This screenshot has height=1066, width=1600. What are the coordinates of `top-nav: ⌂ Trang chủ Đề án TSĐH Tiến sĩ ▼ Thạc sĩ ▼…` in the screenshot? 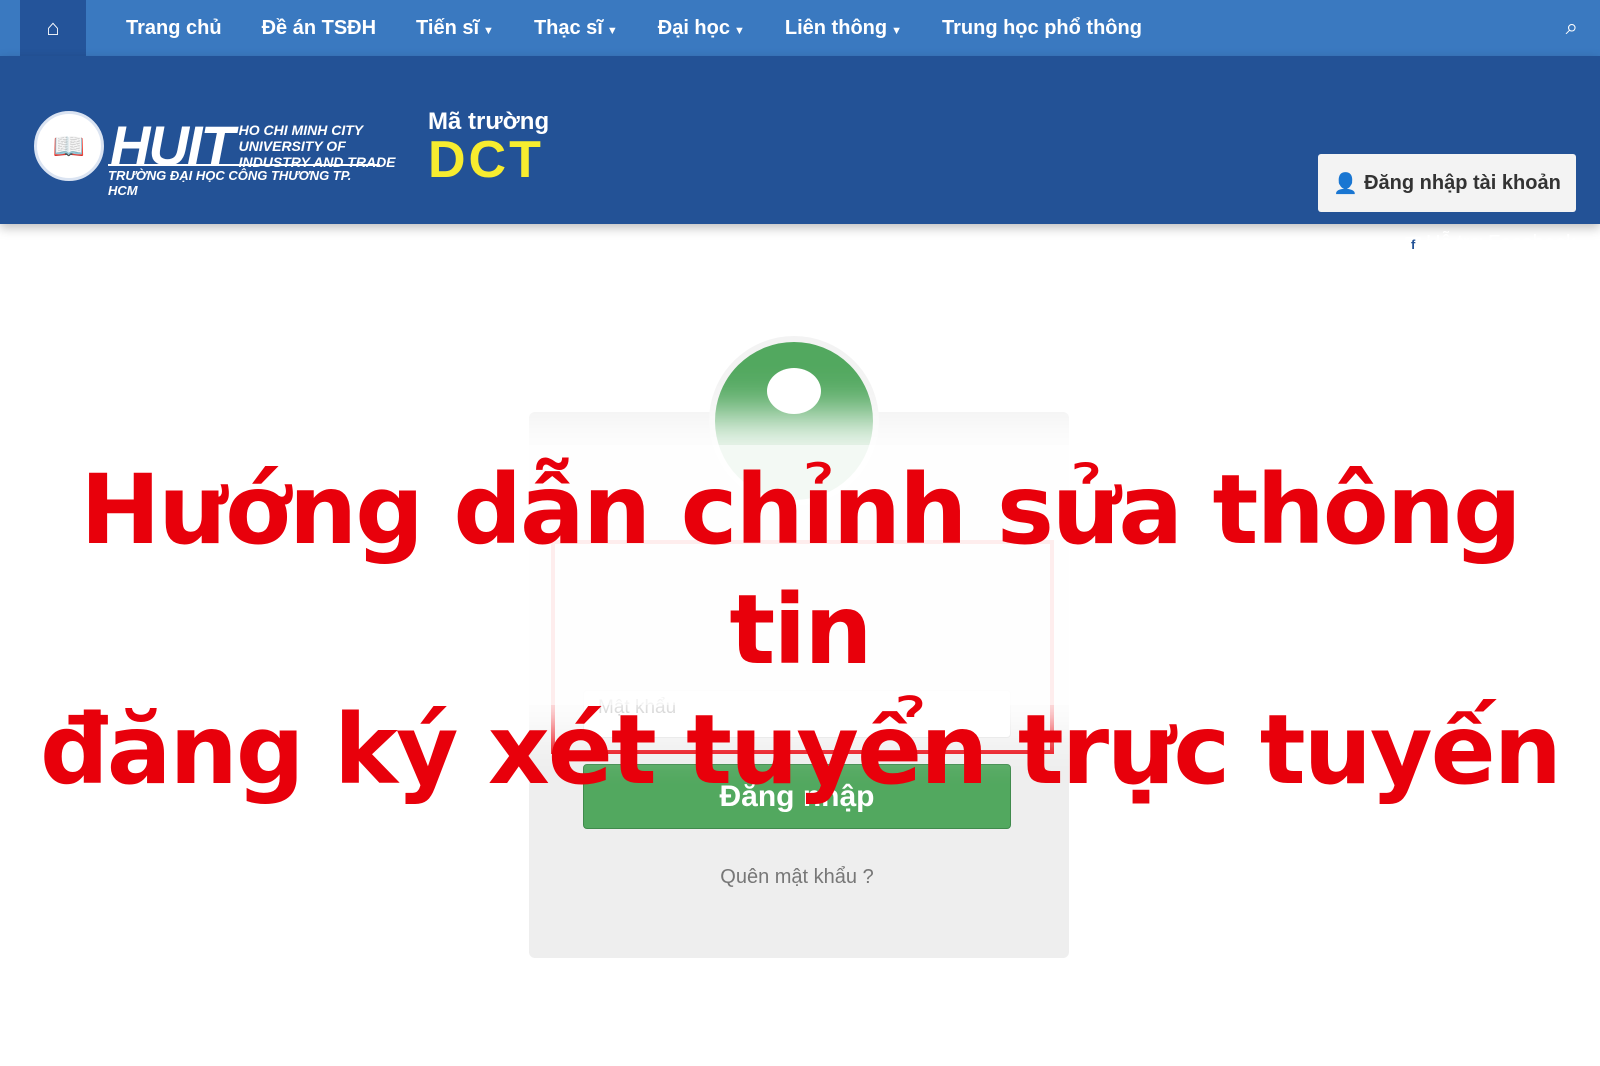 It's located at (800, 28).